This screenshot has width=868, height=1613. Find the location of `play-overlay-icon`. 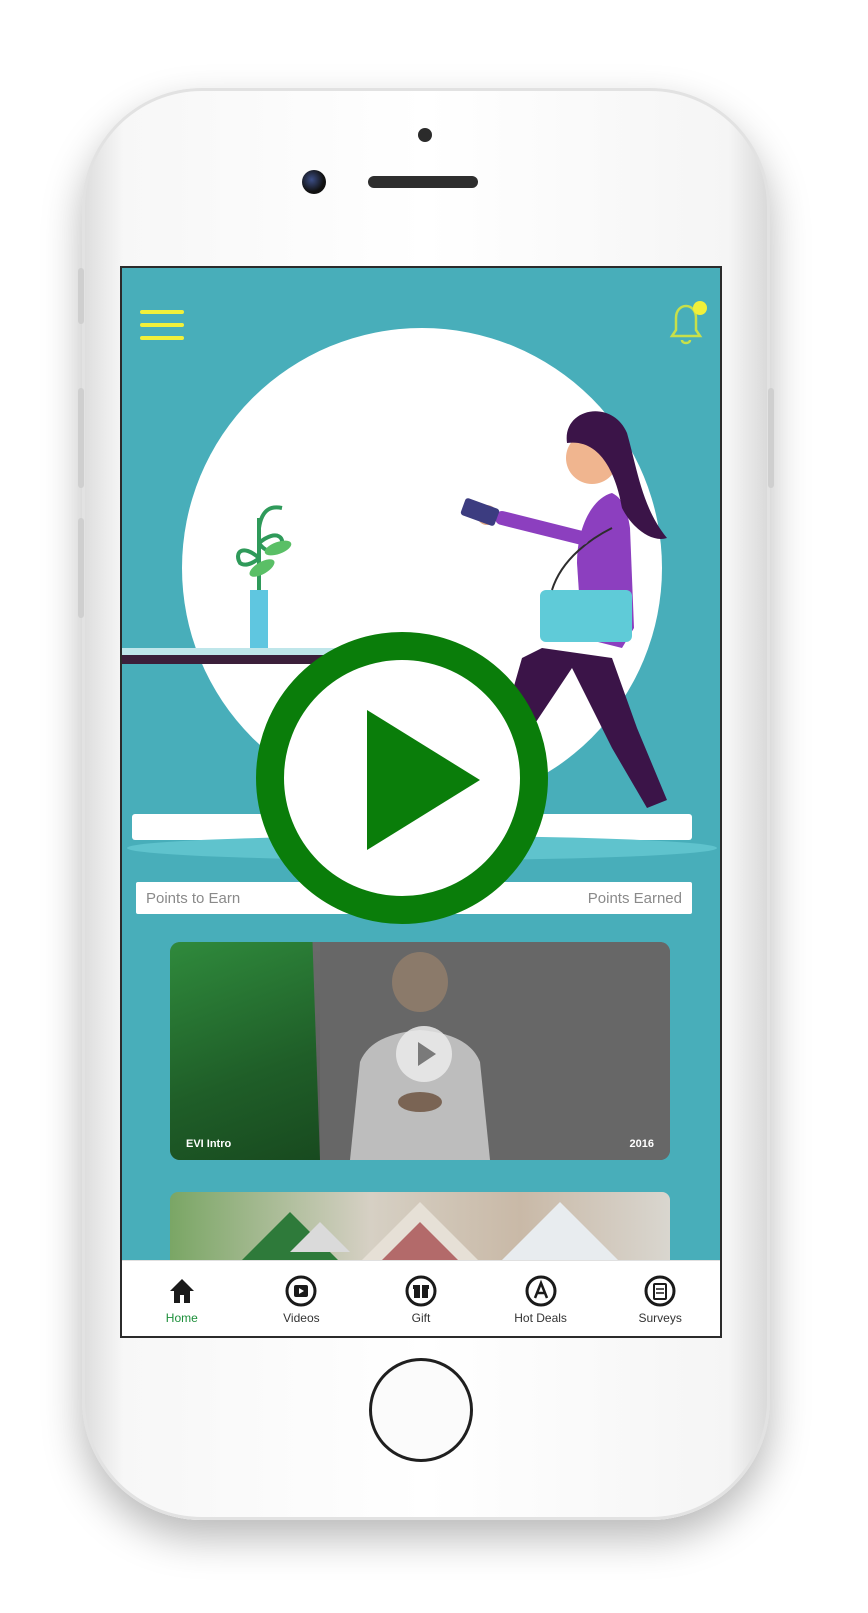

play-overlay-icon is located at coordinates (402, 778).